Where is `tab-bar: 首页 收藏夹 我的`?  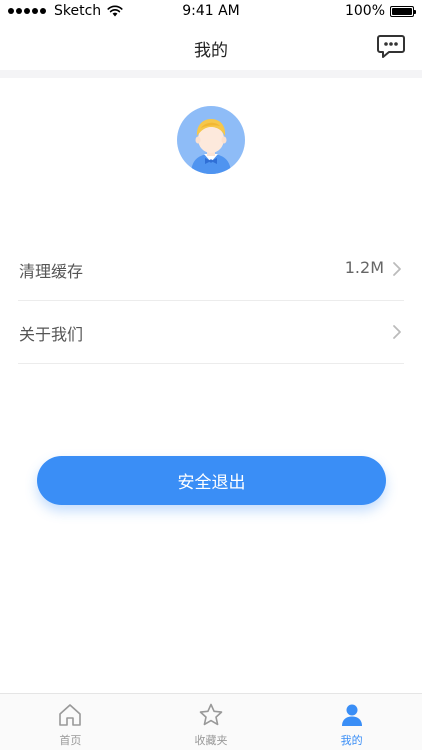 tab-bar: 首页 收藏夹 我的 is located at coordinates (211, 721).